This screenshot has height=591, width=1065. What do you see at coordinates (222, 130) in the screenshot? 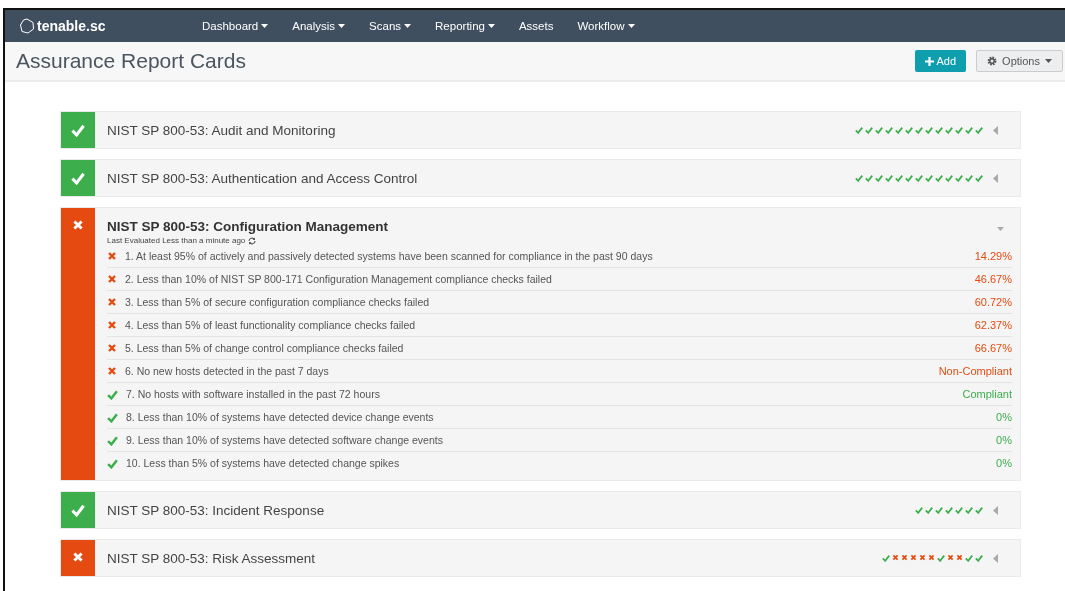
I see `card-title: NIST SP 800-53: Audit and Monitoring` at bounding box center [222, 130].